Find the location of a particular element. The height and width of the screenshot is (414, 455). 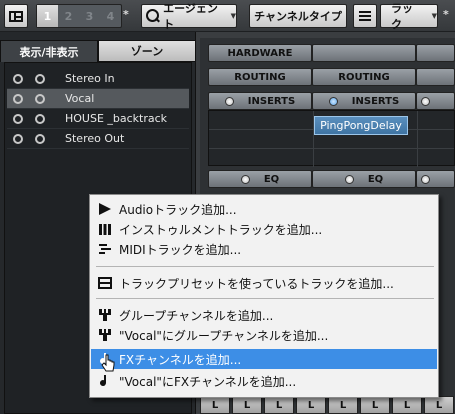

audio-track-icon is located at coordinates (105, 209).